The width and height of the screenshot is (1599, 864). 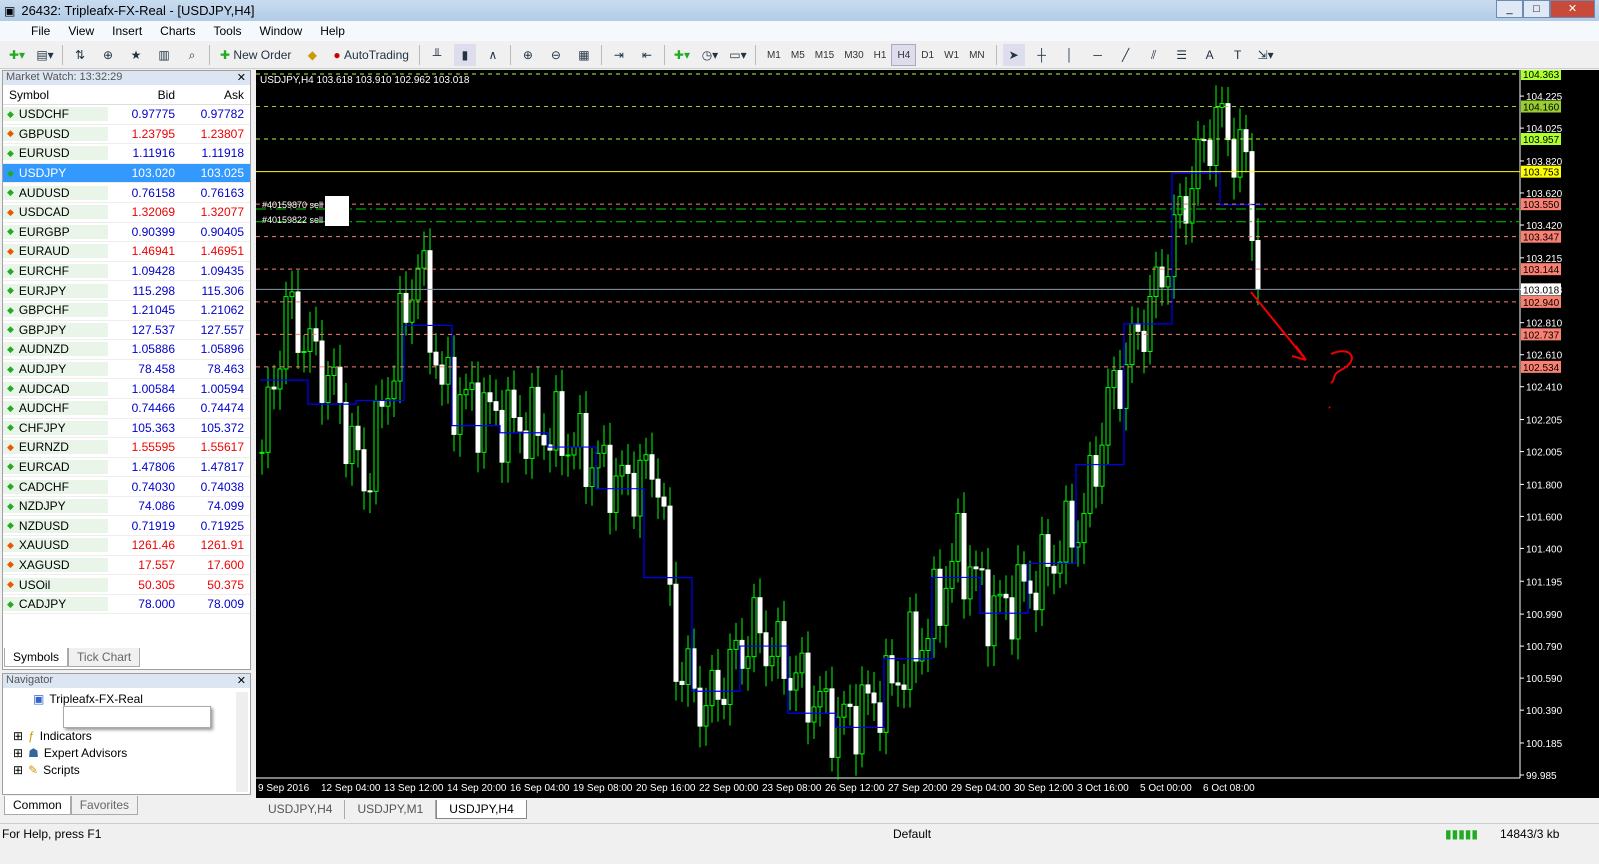 I want to click on menu-tools: Tools, so click(x=228, y=31).